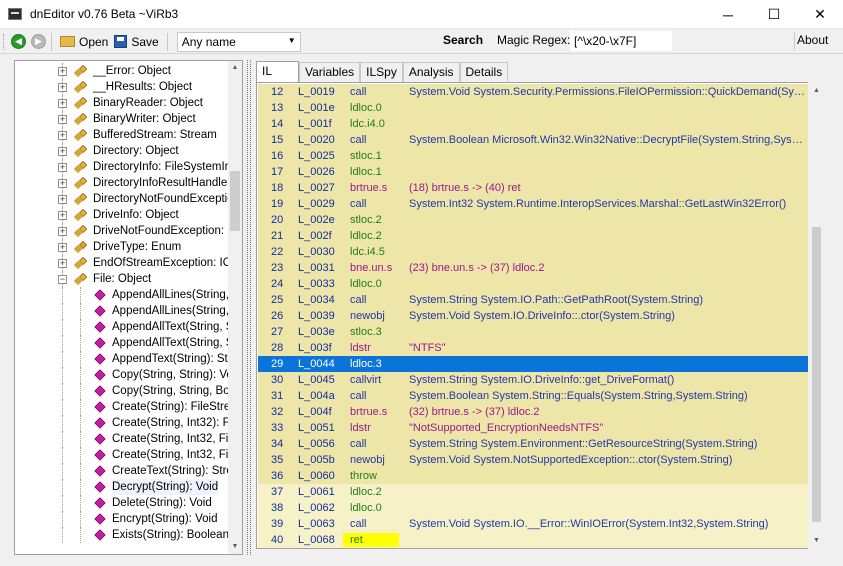  I want to click on tree-type-item: + DriveNotFoundException: IO, so click(127, 231).